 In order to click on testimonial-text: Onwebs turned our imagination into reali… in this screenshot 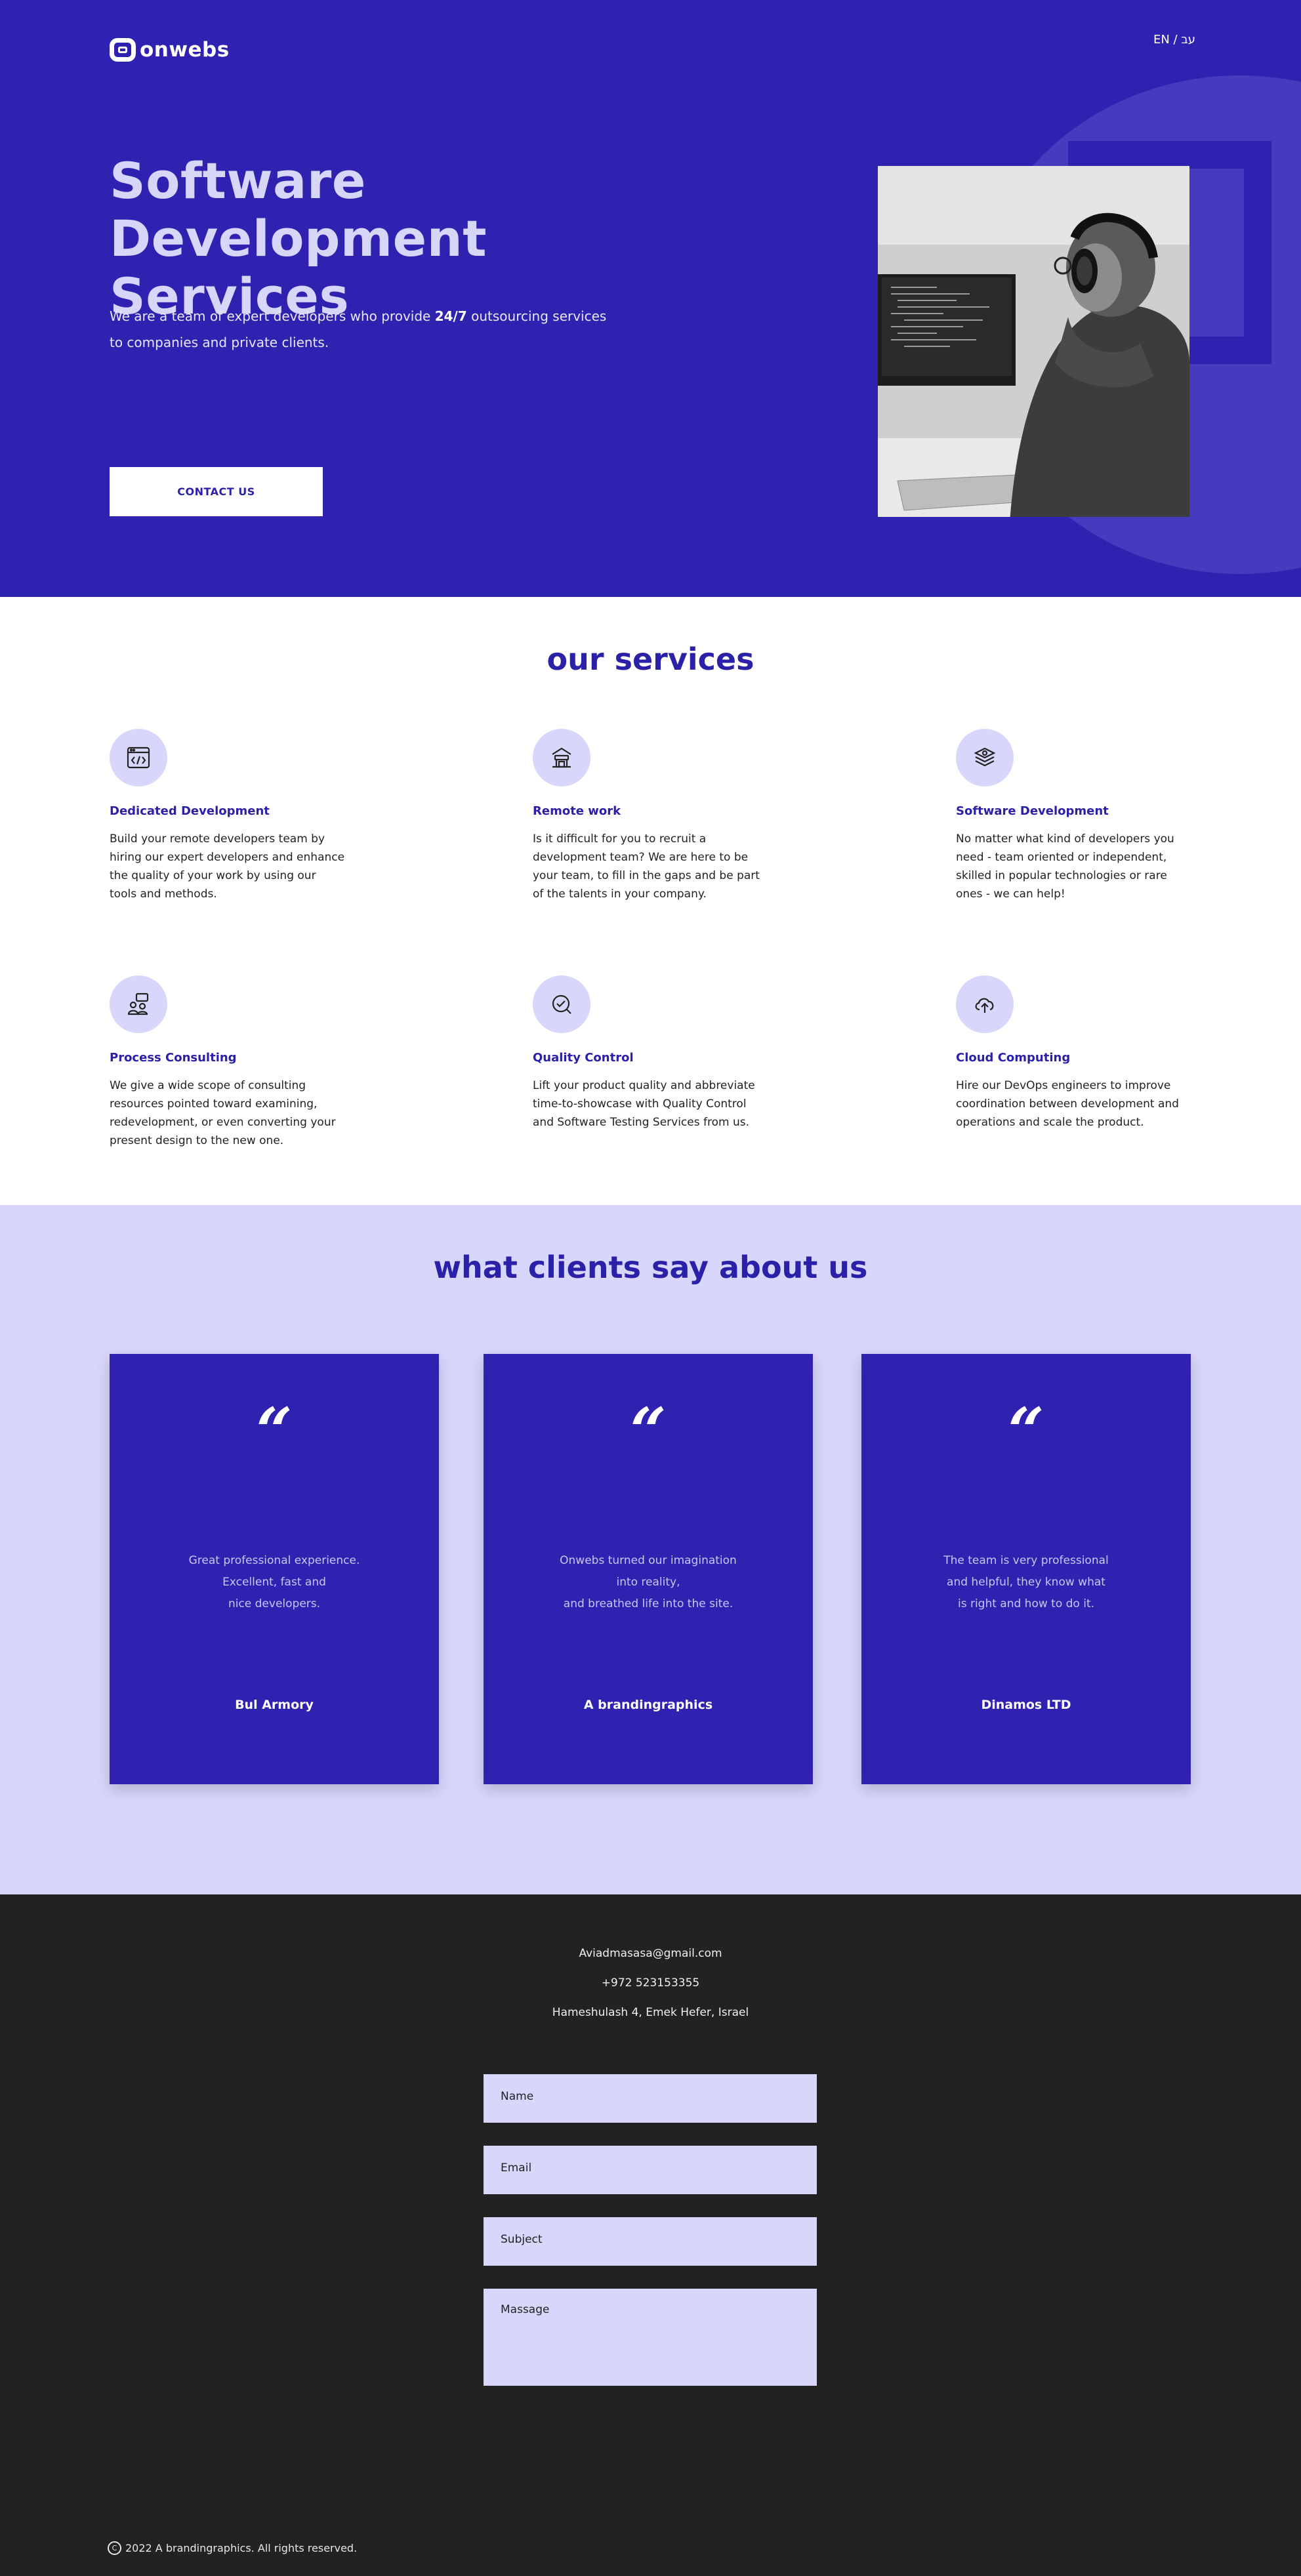, I will do `click(648, 1582)`.